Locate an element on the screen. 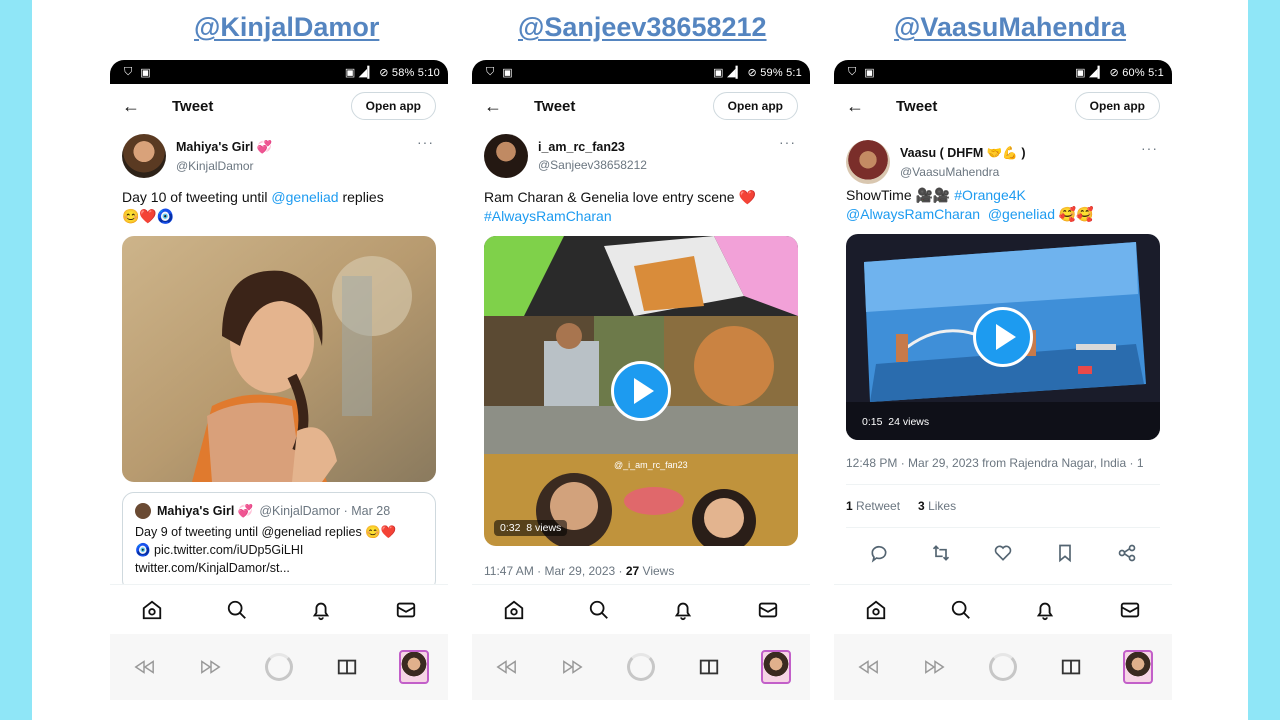  reply-icon is located at coordinates (879, 553).